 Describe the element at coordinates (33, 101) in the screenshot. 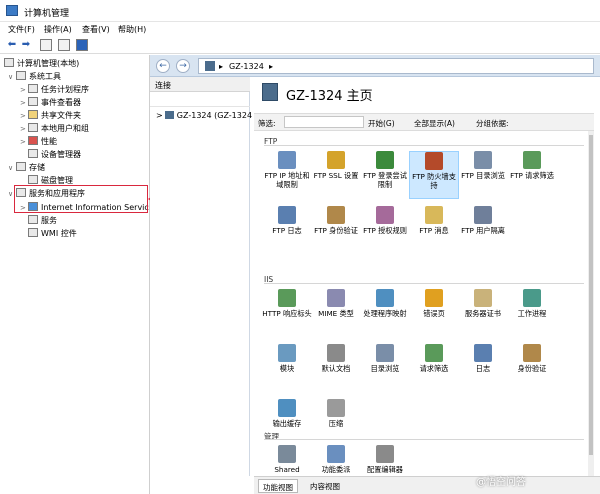

I see `event-viewer-icon` at that location.